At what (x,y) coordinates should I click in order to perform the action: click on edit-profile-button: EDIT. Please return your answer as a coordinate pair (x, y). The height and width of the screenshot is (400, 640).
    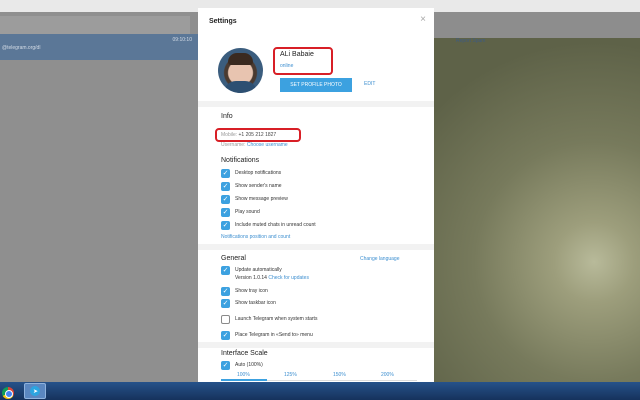
    Looking at the image, I should click on (369, 84).